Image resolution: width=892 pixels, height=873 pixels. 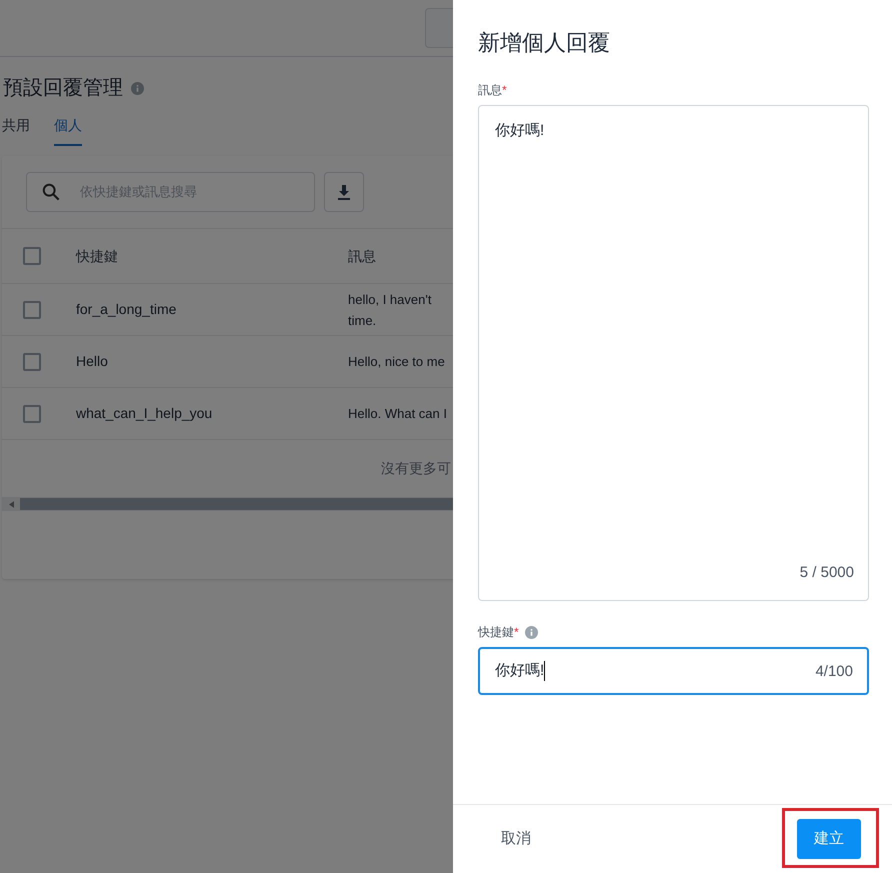 I want to click on character-counter: 5 / 5000, so click(x=827, y=572).